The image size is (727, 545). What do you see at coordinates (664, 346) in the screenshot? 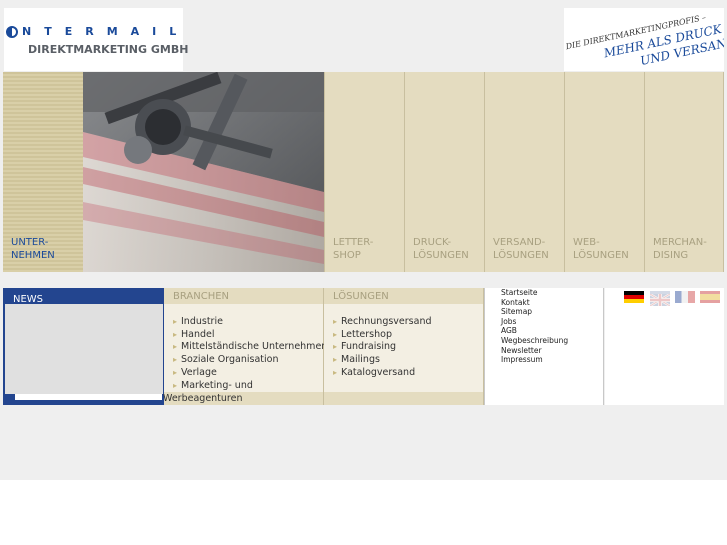
I see `language-selector` at bounding box center [664, 346].